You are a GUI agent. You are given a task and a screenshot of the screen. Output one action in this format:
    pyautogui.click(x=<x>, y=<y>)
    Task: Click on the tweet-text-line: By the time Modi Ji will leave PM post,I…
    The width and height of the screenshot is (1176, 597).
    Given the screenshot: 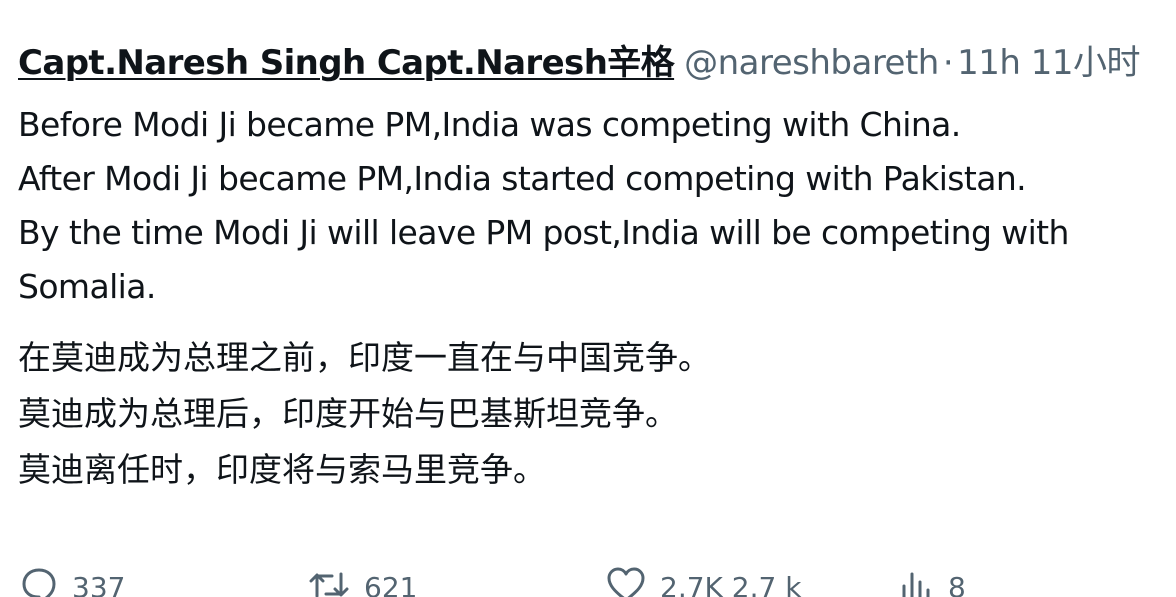 What is the action you would take?
    pyautogui.click(x=543, y=232)
    